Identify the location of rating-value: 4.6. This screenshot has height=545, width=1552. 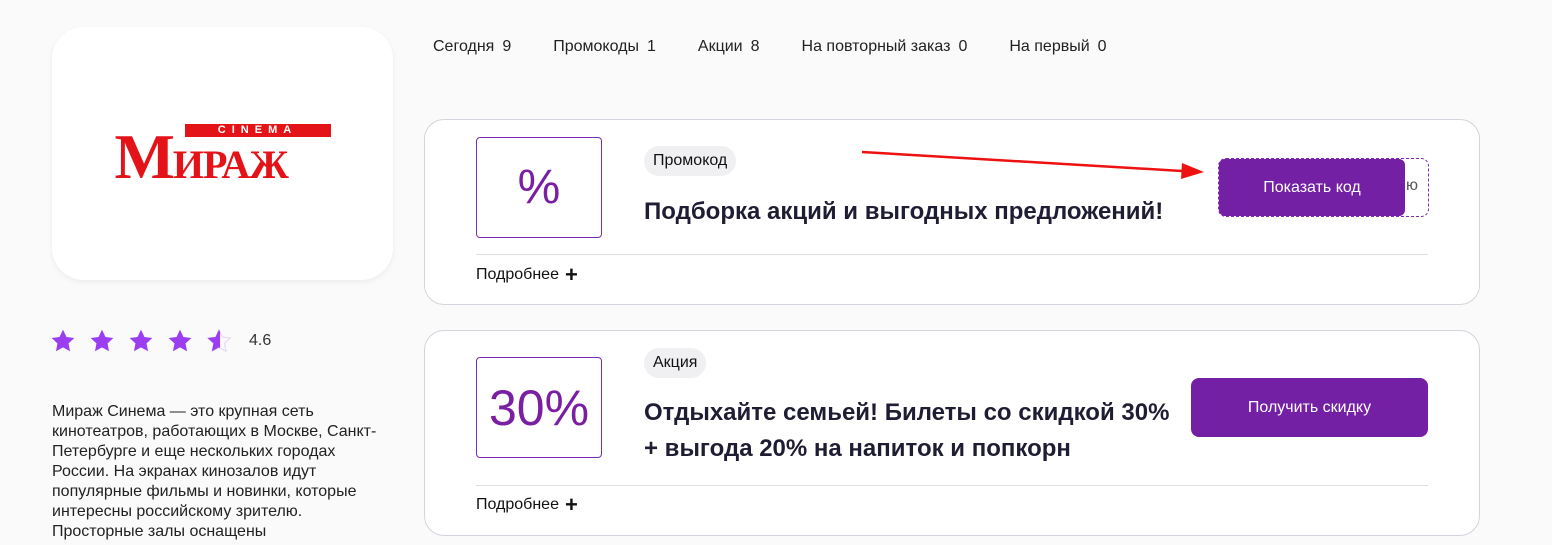
(260, 340).